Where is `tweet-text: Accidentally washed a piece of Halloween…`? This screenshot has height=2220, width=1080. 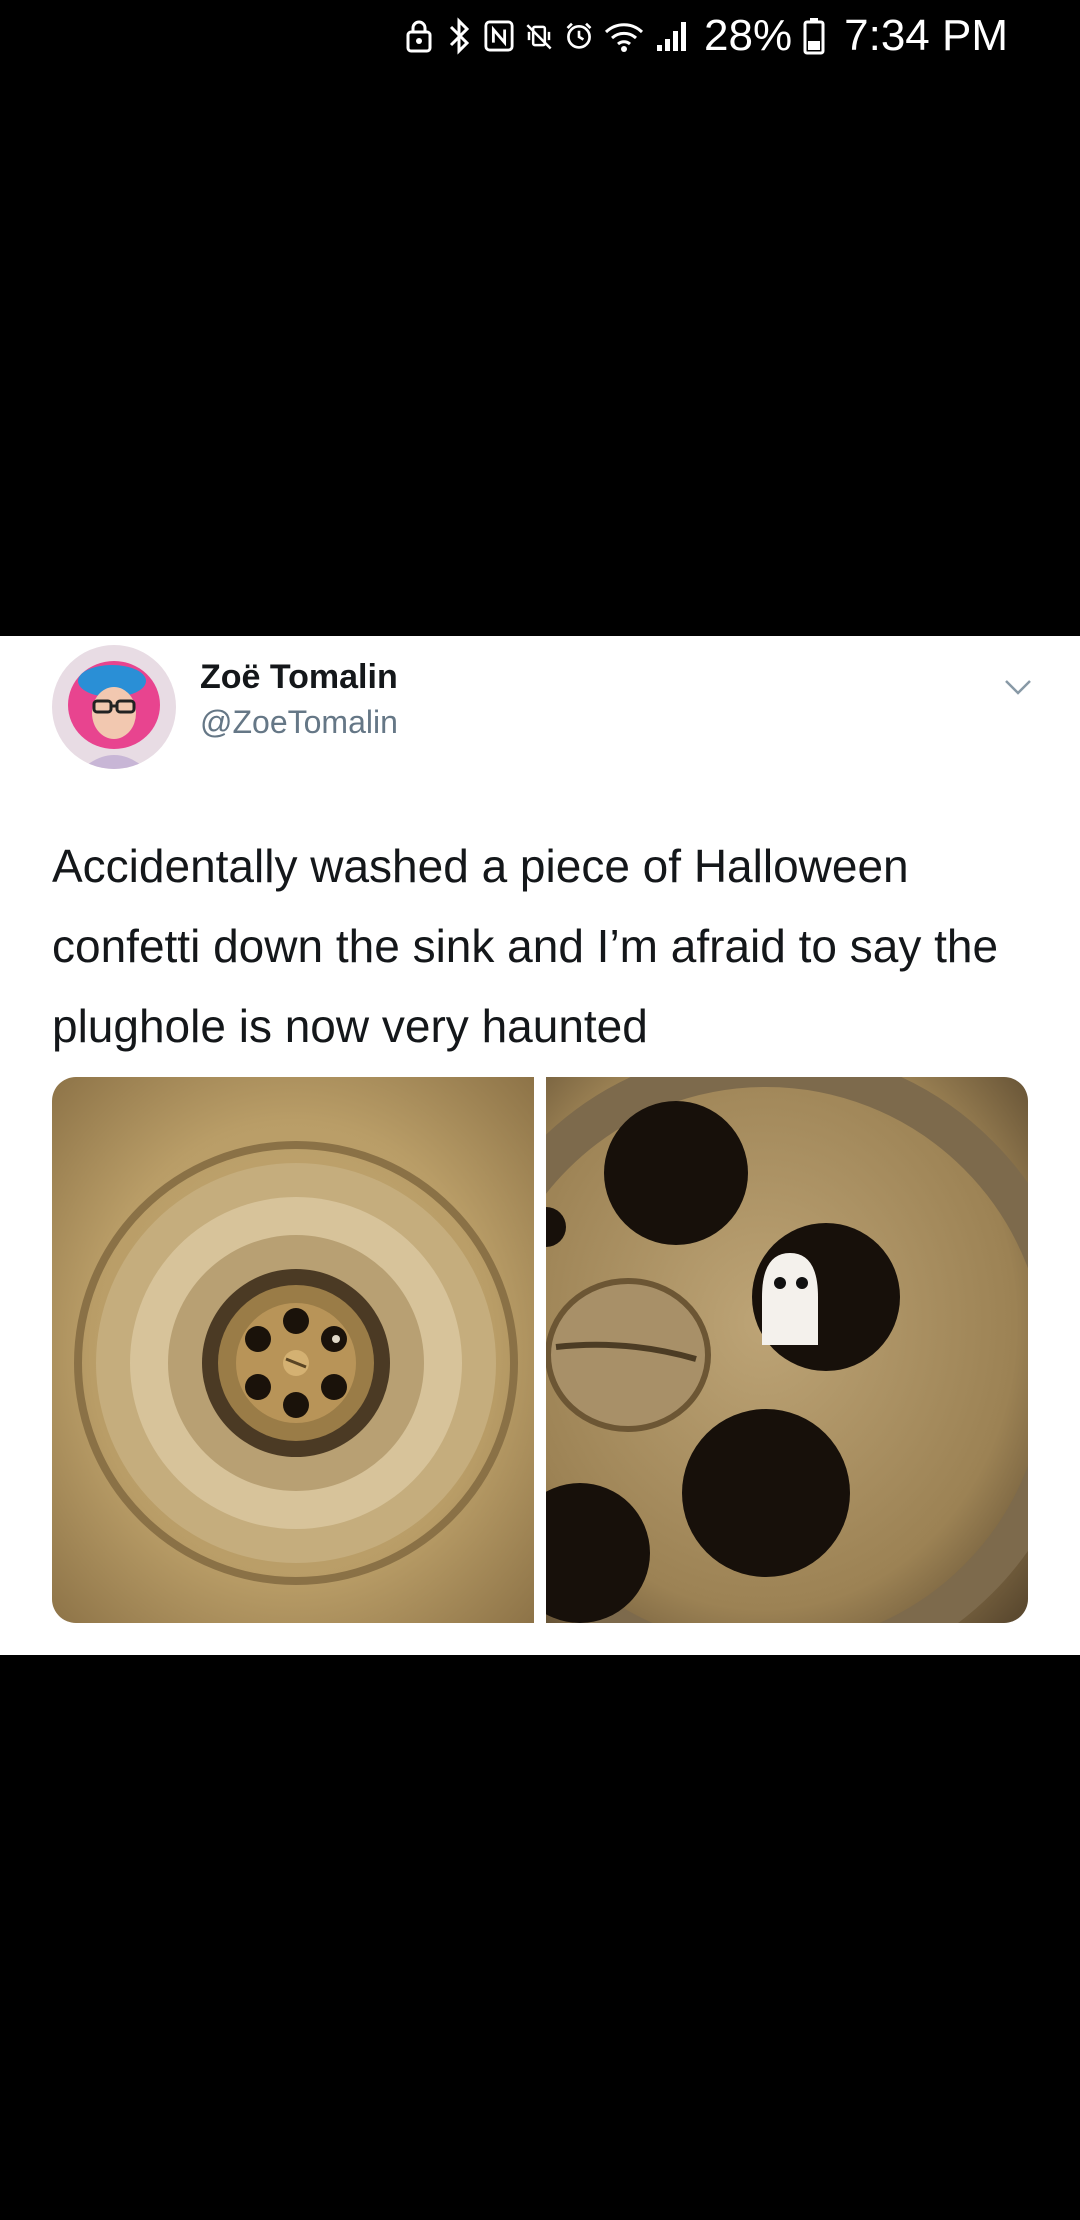 tweet-text: Accidentally washed a piece of Halloween… is located at coordinates (525, 946).